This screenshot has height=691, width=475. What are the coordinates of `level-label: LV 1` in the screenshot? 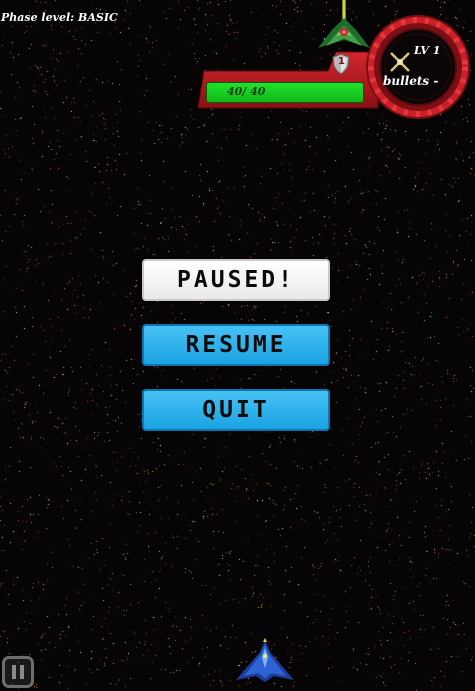 It's located at (427, 50).